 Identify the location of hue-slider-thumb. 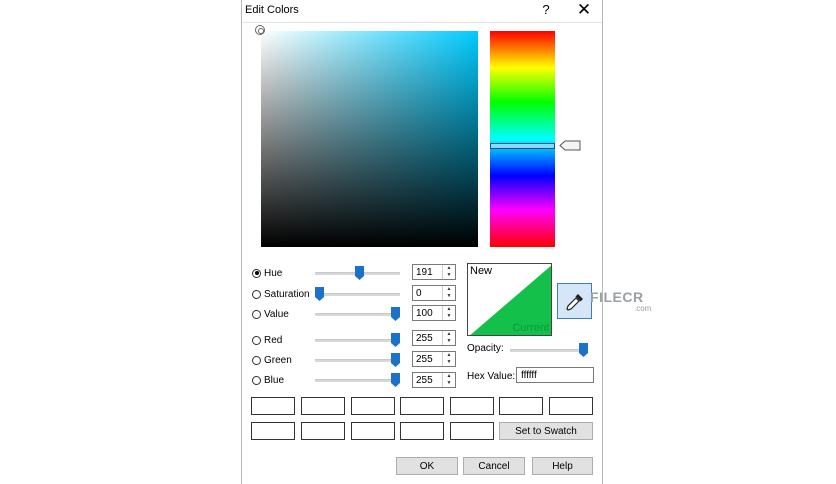
(359, 273).